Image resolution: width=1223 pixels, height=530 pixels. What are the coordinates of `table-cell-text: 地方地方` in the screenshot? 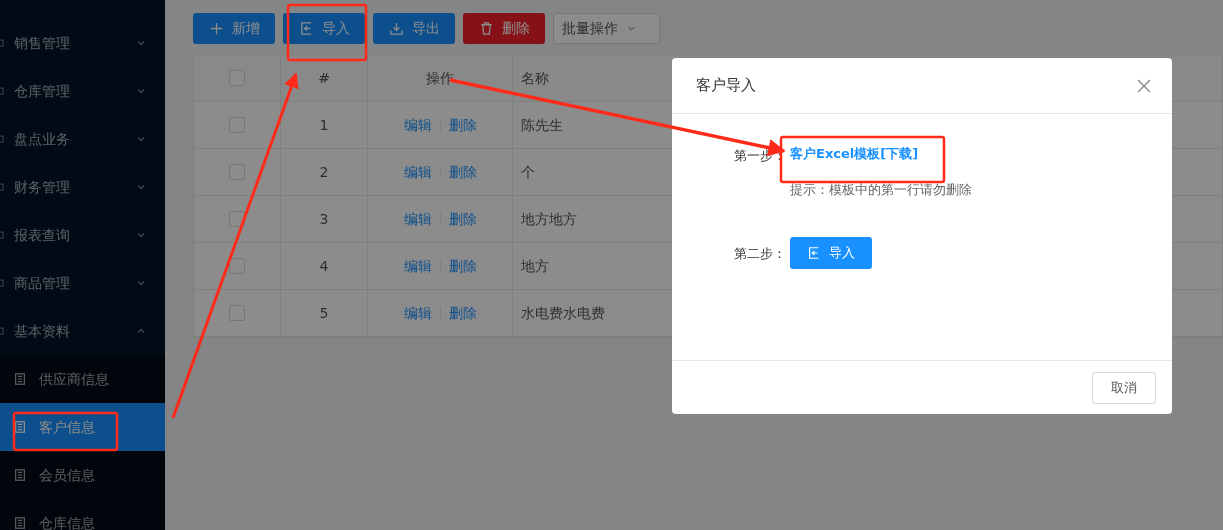 It's located at (549, 219).